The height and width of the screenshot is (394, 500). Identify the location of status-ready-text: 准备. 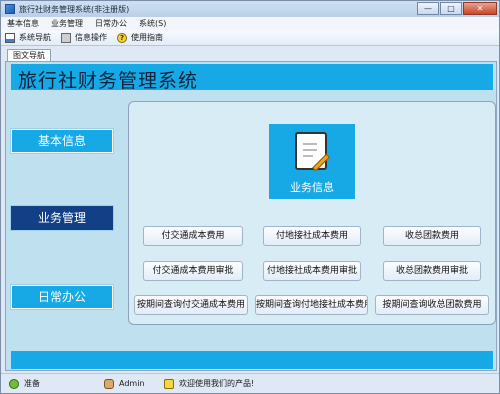
(32, 383).